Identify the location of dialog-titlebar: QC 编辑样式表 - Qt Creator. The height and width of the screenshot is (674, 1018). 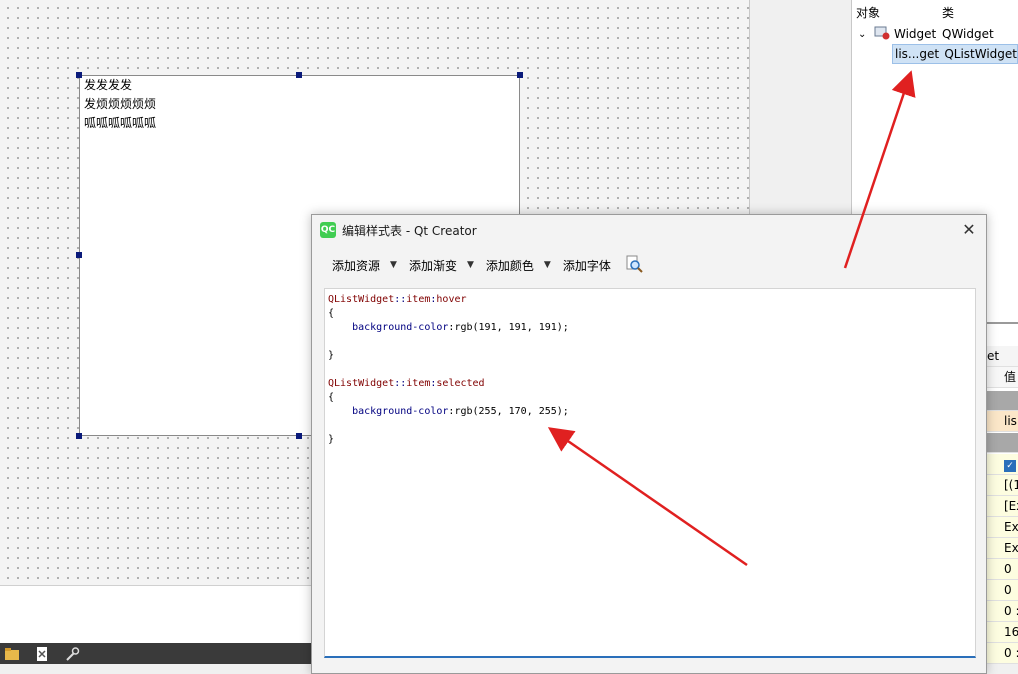
(649, 230).